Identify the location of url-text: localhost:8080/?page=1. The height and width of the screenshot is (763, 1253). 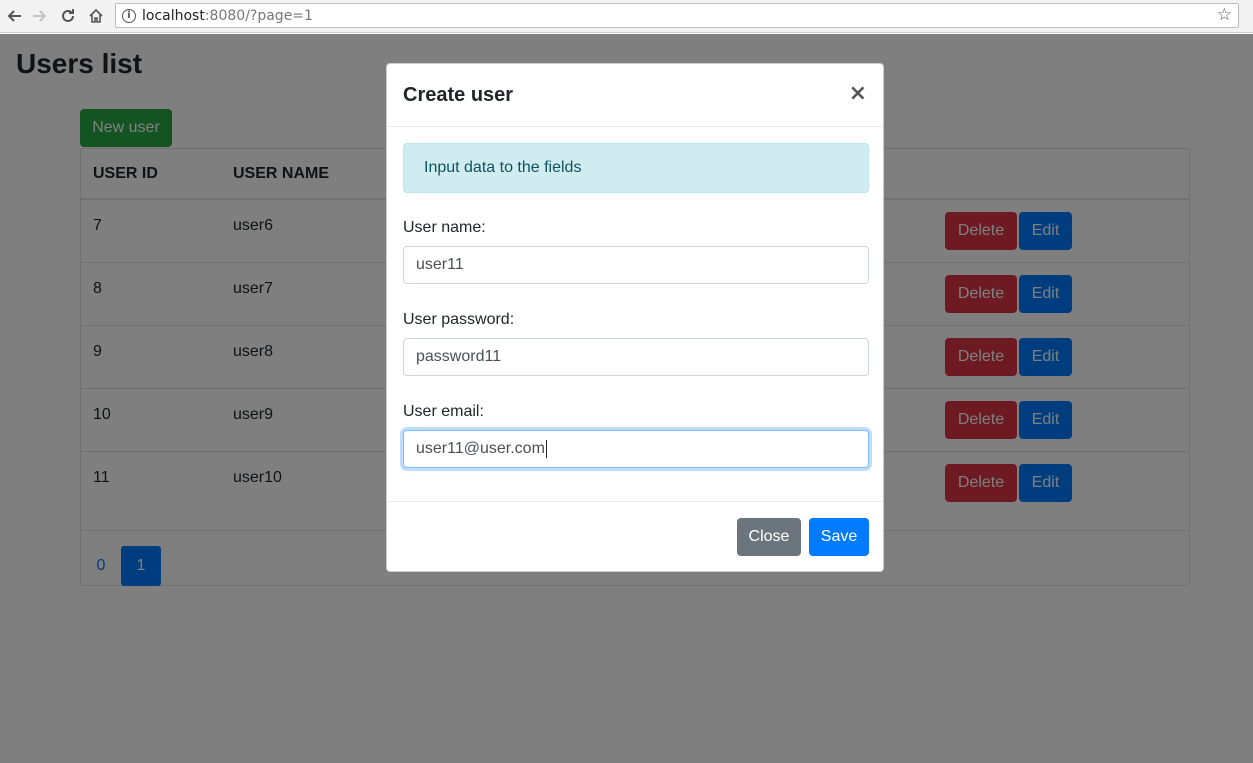
(227, 16).